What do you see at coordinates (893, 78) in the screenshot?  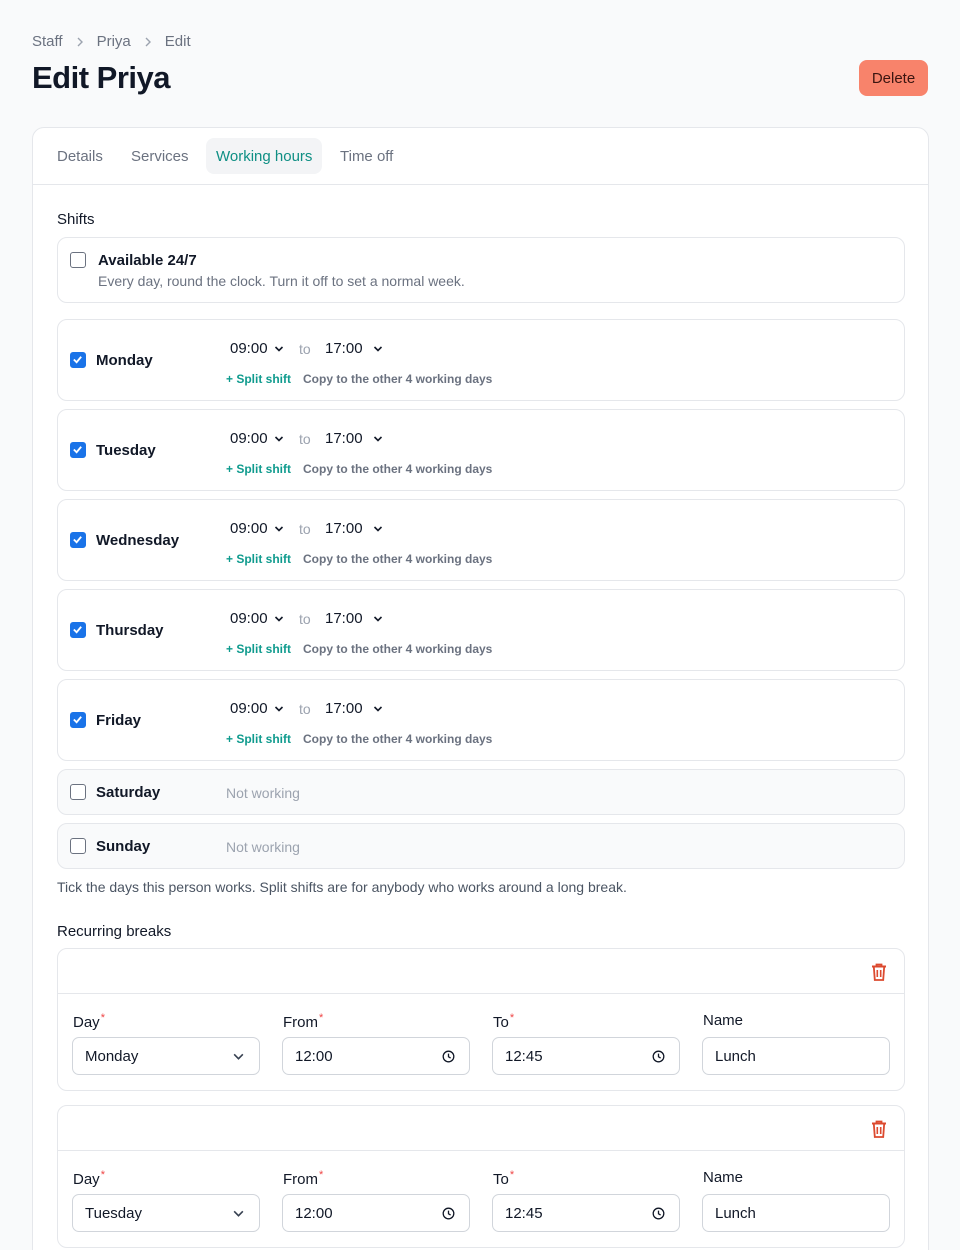 I see `delete-button: Delete` at bounding box center [893, 78].